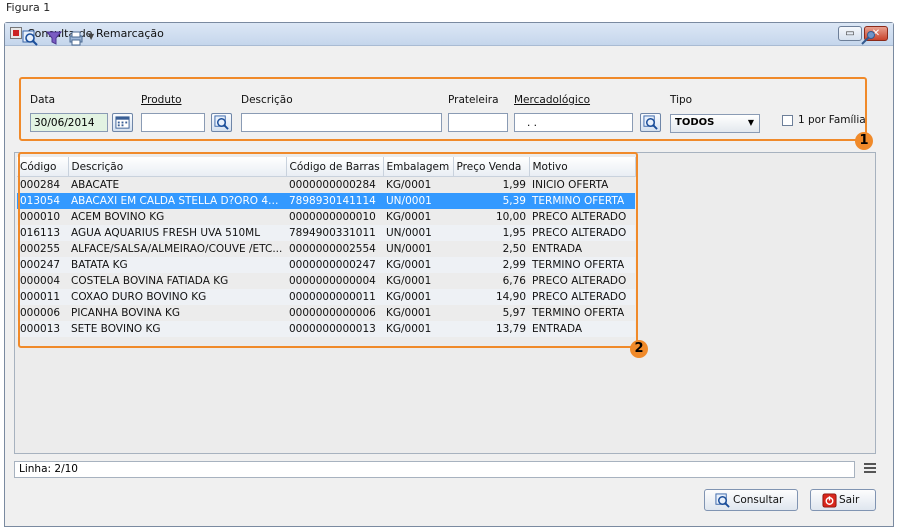 This screenshot has height=530, width=898. I want to click on status-linha: Linha: 2/10, so click(48, 469).